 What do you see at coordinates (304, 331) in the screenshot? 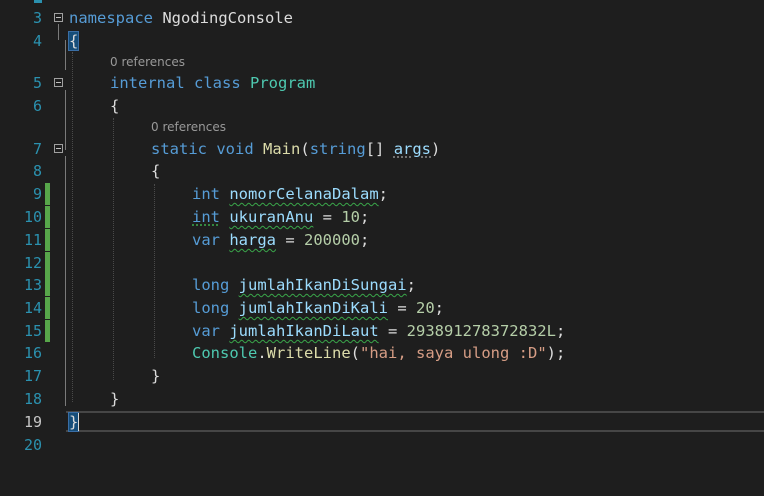
I see `variable-name: jumlahIkanDiLaut` at bounding box center [304, 331].